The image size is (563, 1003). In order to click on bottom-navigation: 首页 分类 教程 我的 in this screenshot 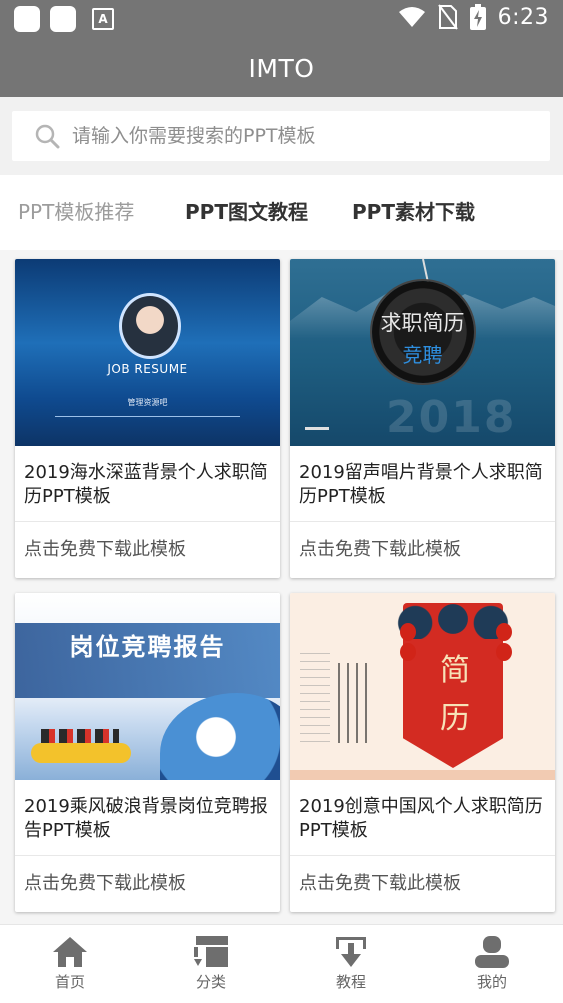, I will do `click(281, 963)`.